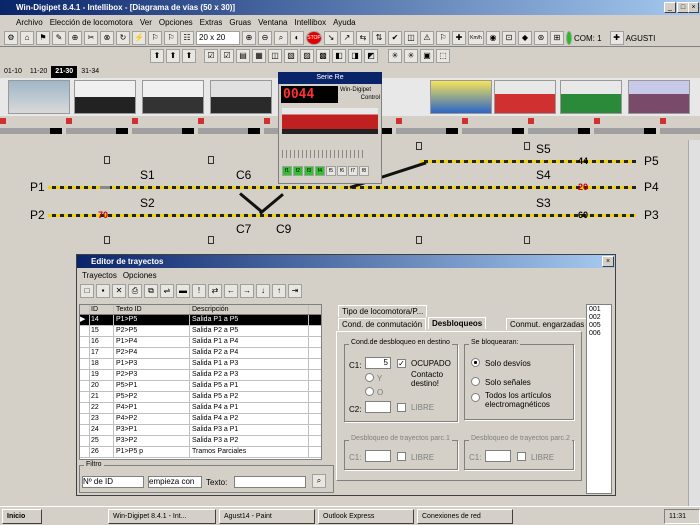  I want to click on tool-icon: ▤, so click(243, 55).